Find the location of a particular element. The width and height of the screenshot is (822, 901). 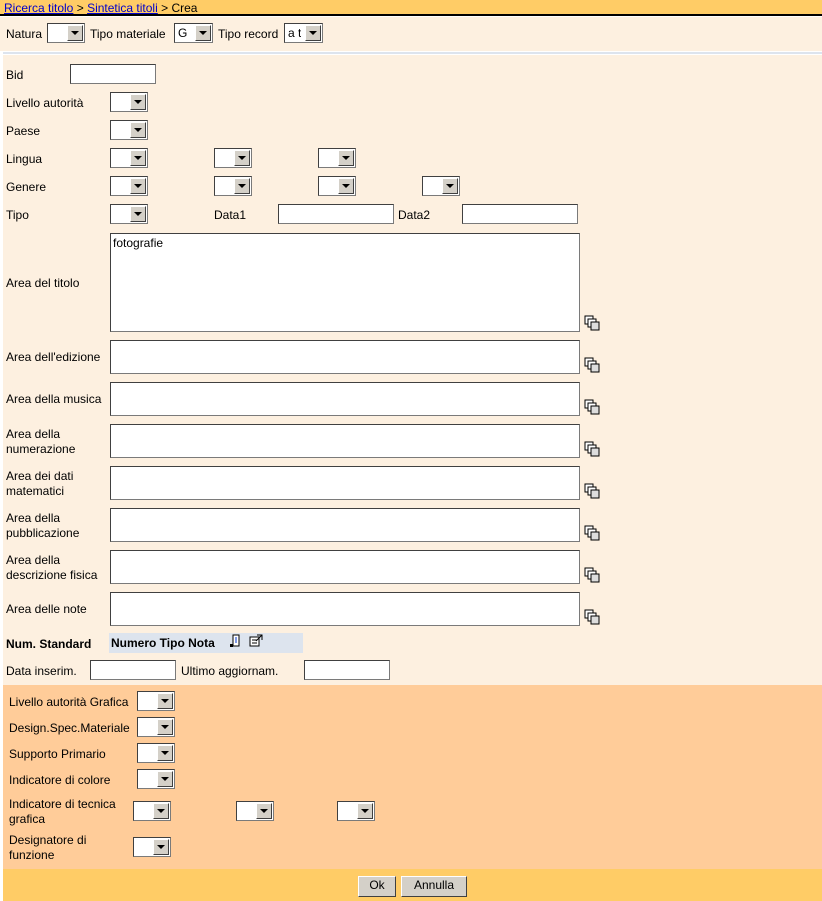

livello-autorita-grafica-label: Livello autorità Grafica is located at coordinates (69, 702).